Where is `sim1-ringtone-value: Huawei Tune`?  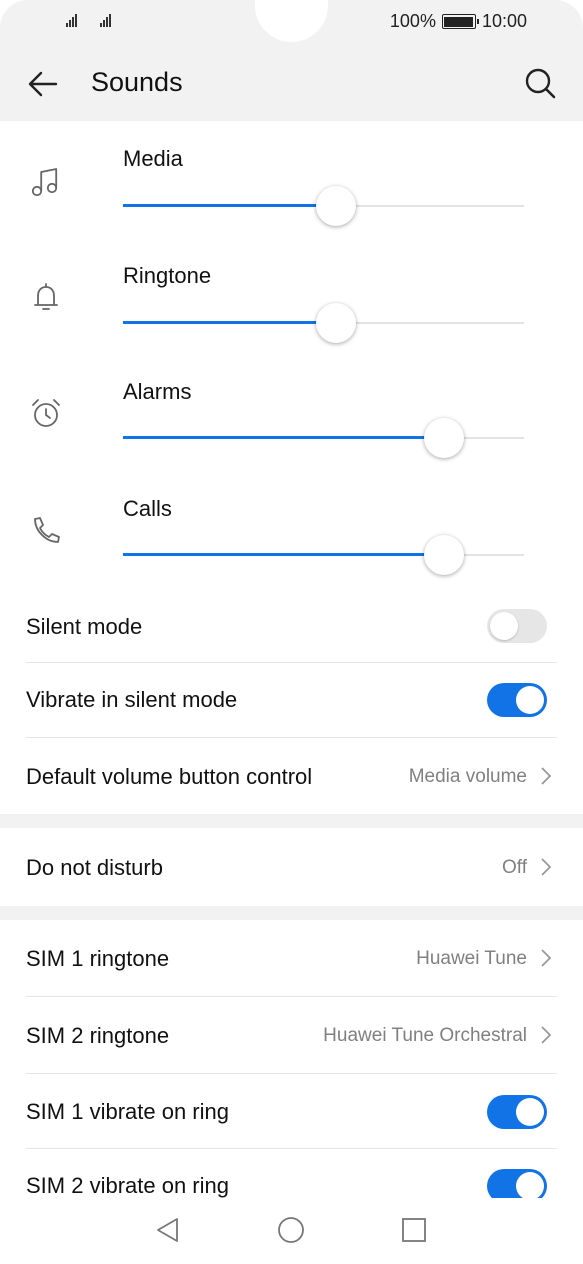 sim1-ringtone-value: Huawei Tune is located at coordinates (471, 958).